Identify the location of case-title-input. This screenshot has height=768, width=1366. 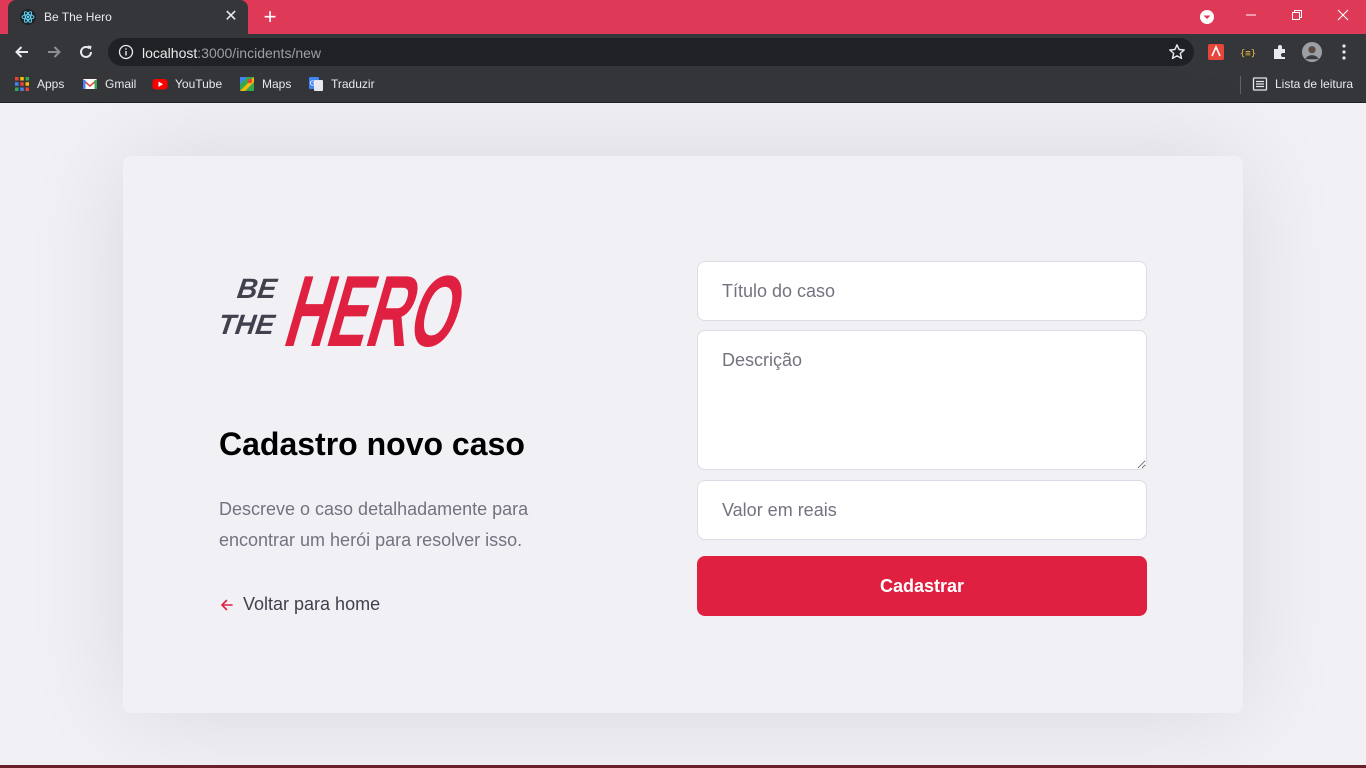
(922, 291).